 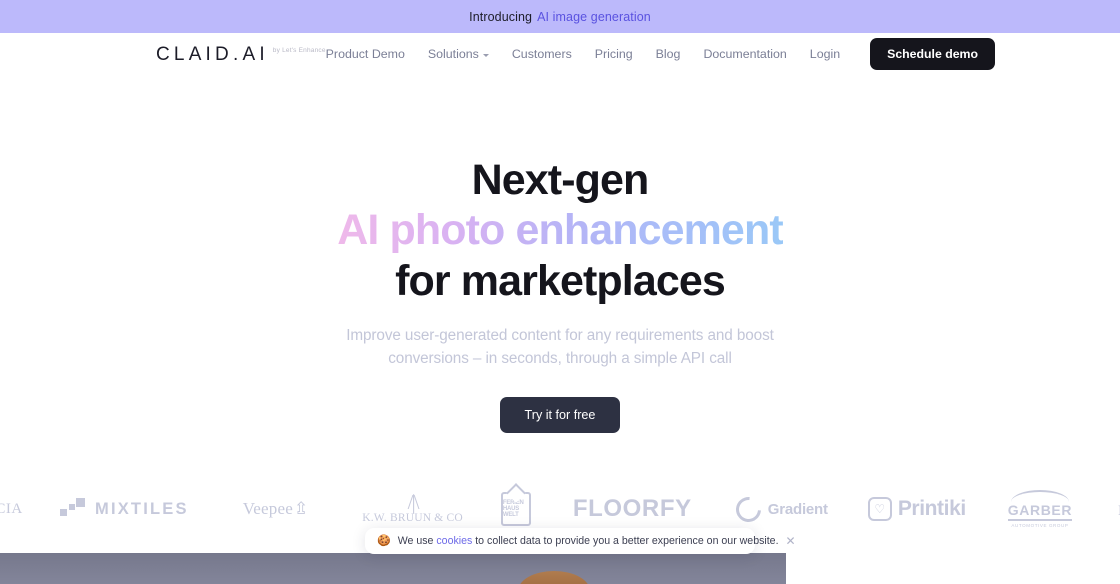 What do you see at coordinates (560, 180) in the screenshot?
I see `hero-heading-line-1: Next-gen` at bounding box center [560, 180].